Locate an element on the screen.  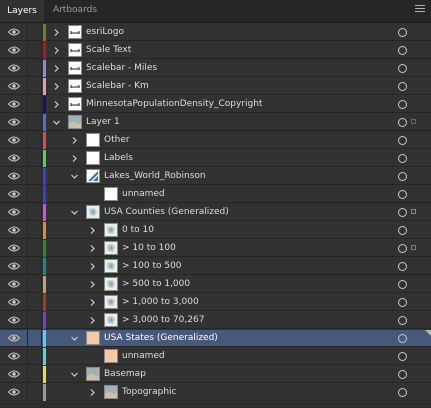
layer-name: unnamed is located at coordinates (143, 194).